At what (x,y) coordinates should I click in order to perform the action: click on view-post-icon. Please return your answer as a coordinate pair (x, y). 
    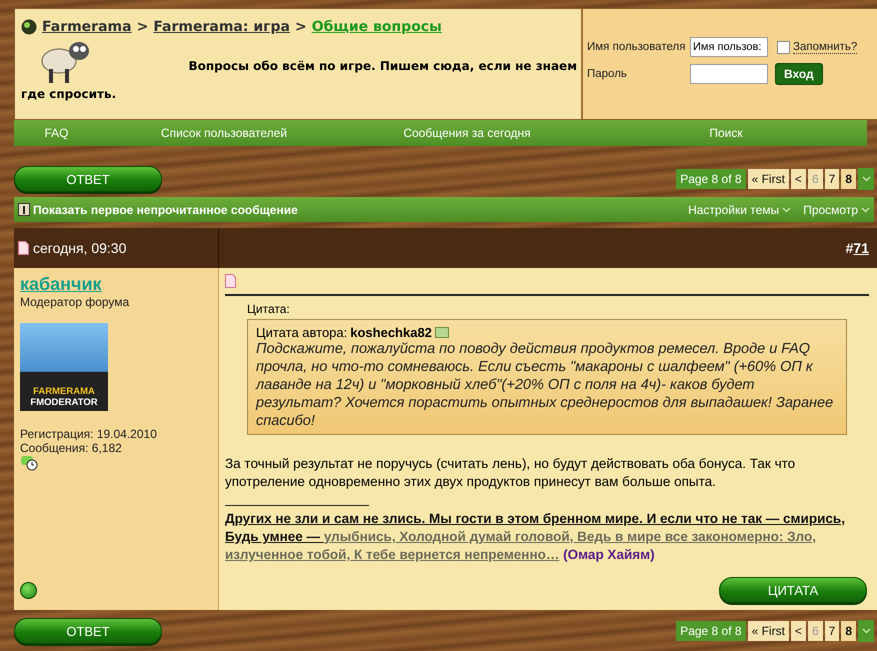
    Looking at the image, I should click on (441, 332).